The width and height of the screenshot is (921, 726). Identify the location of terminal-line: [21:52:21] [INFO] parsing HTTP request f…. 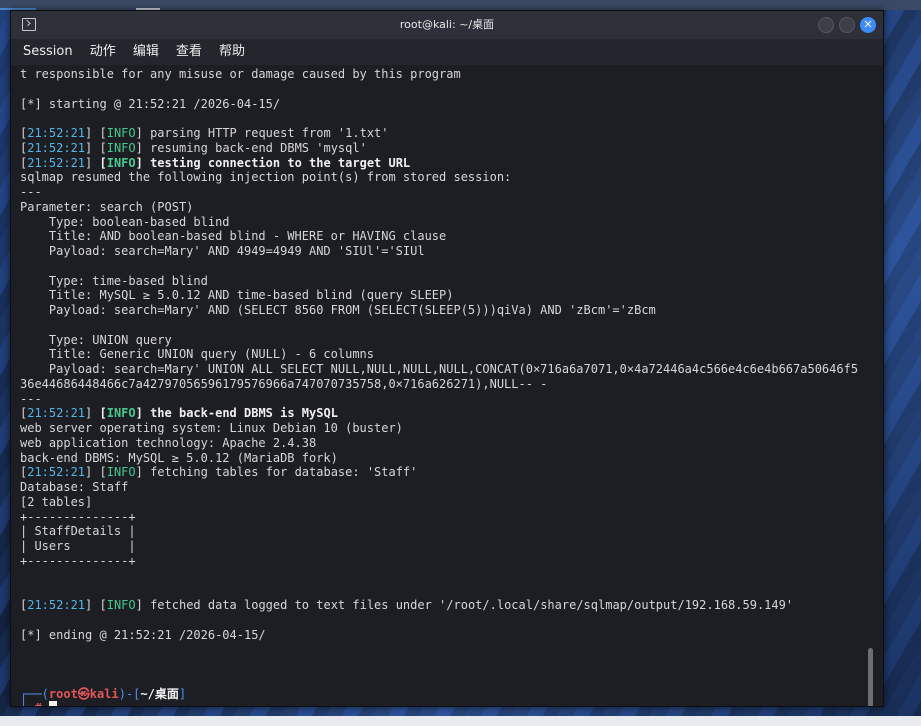
(440, 133).